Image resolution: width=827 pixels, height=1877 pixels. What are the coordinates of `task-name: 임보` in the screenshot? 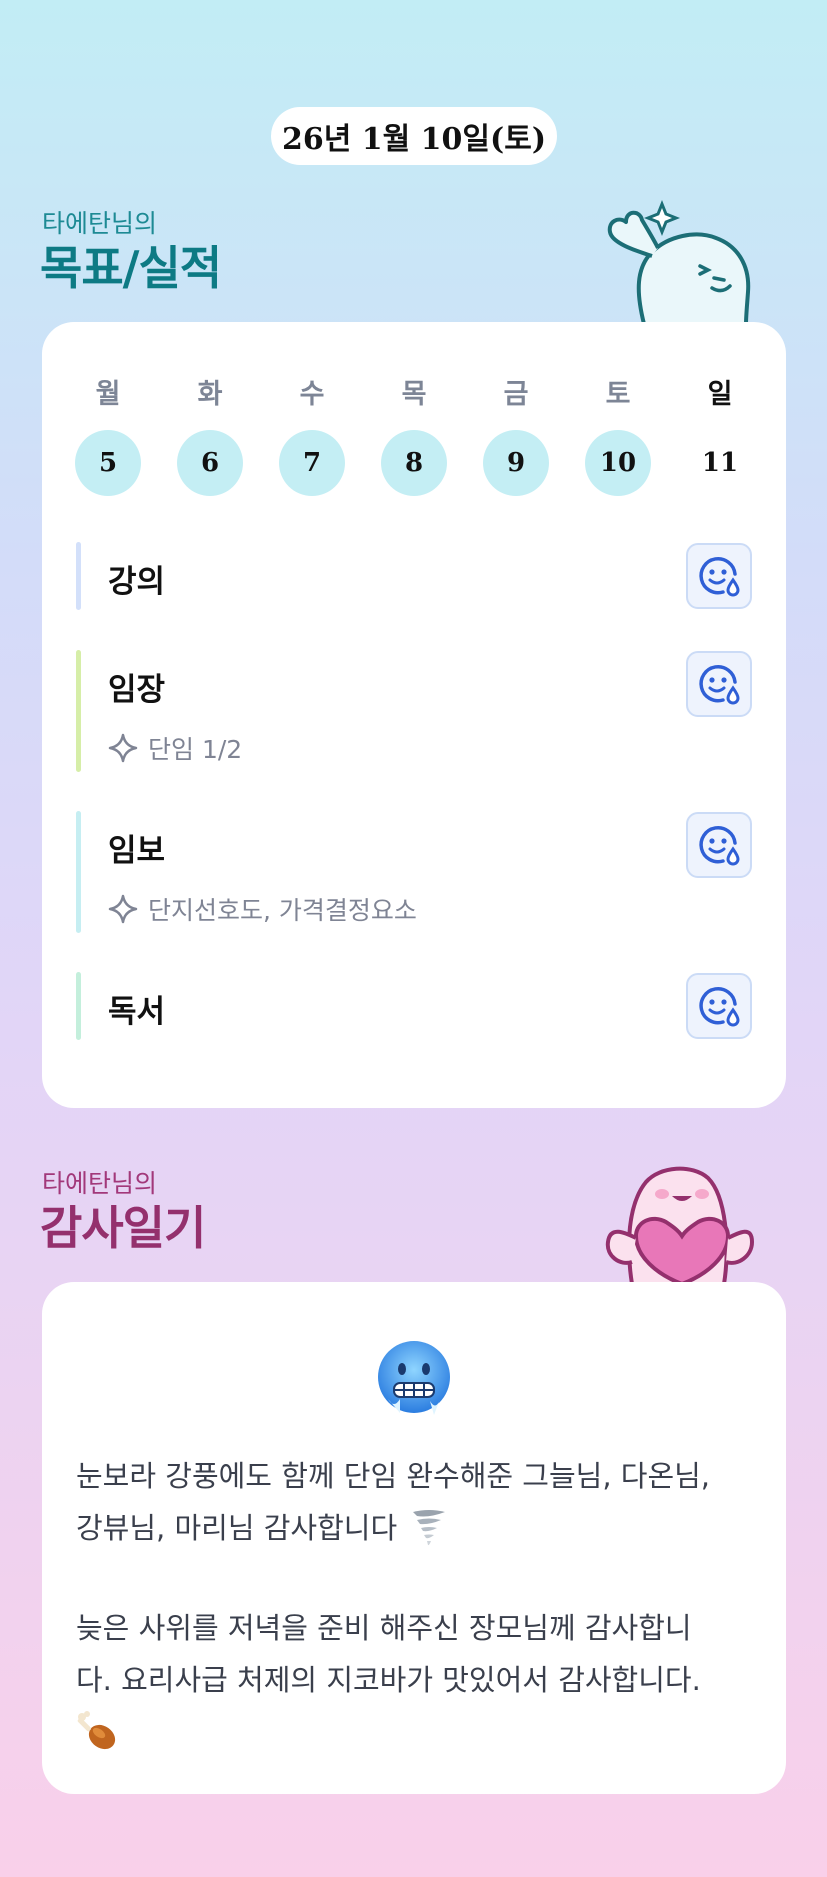 It's located at (137, 851).